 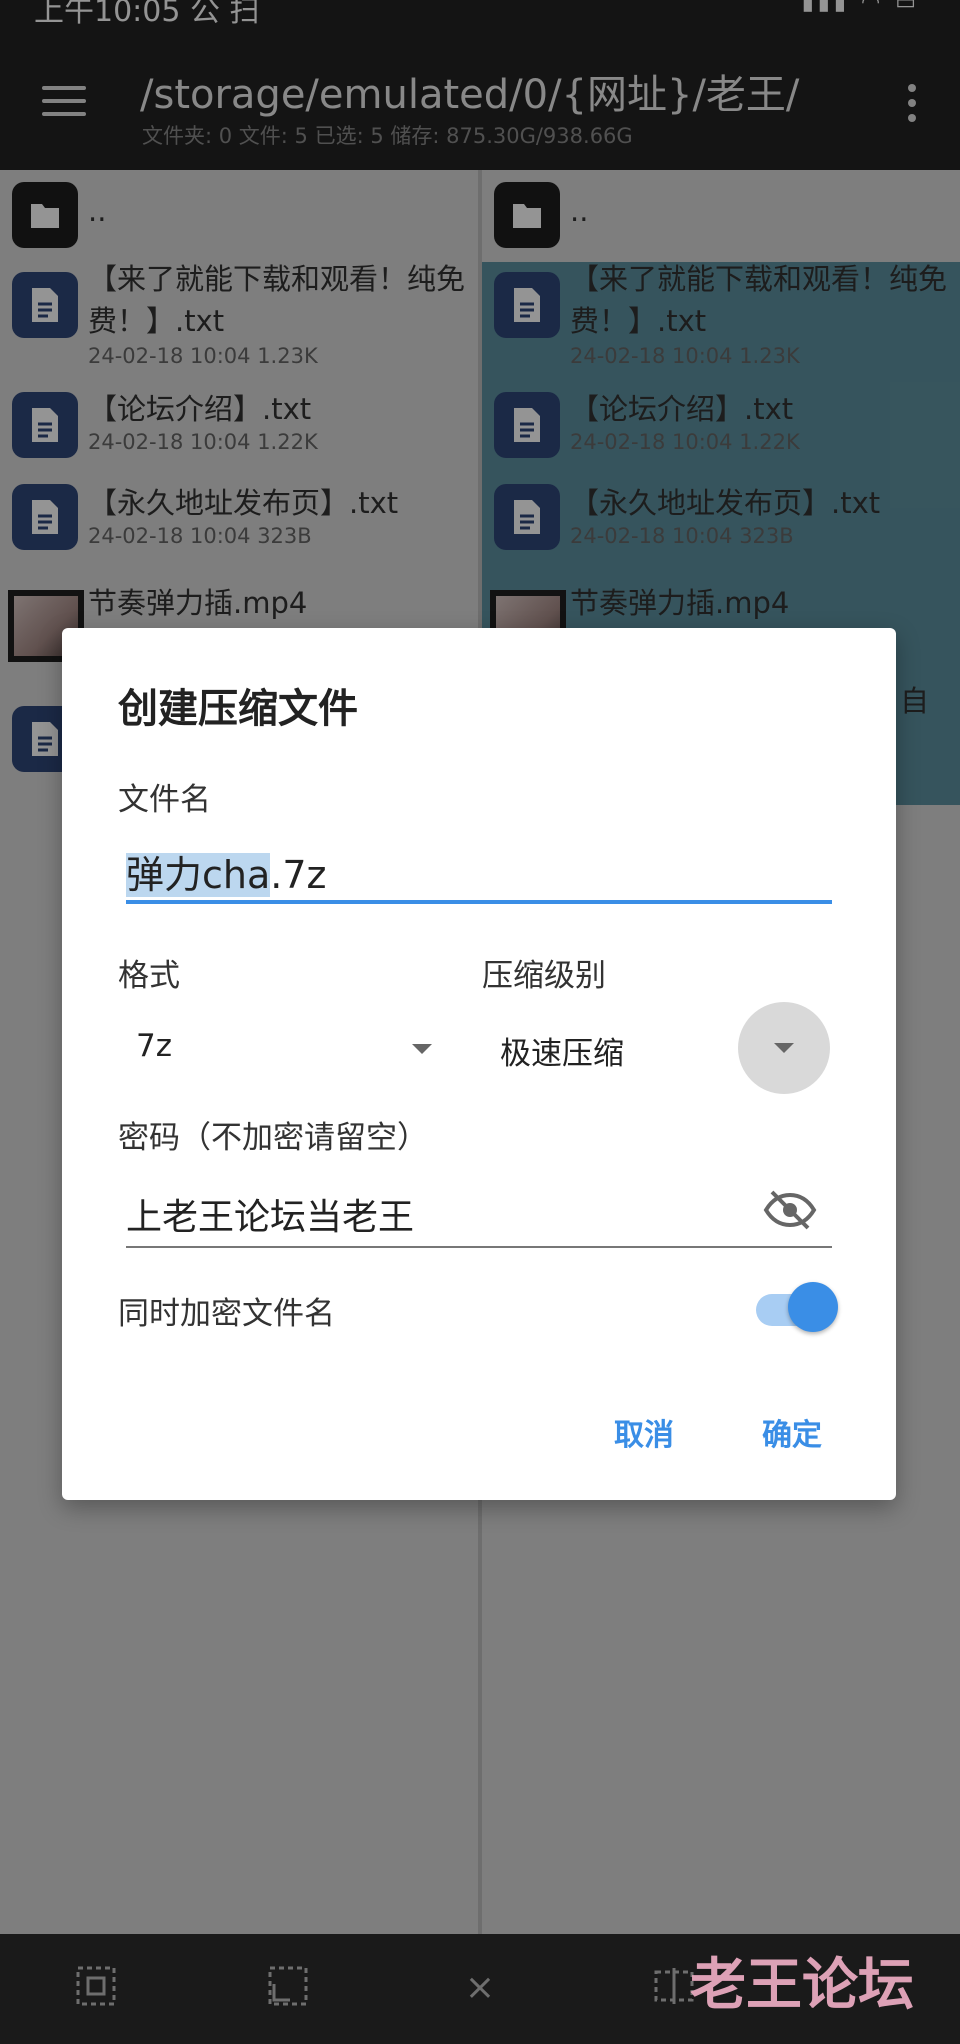 I want to click on filename-input: 弹力cha.7z, so click(x=226, y=871).